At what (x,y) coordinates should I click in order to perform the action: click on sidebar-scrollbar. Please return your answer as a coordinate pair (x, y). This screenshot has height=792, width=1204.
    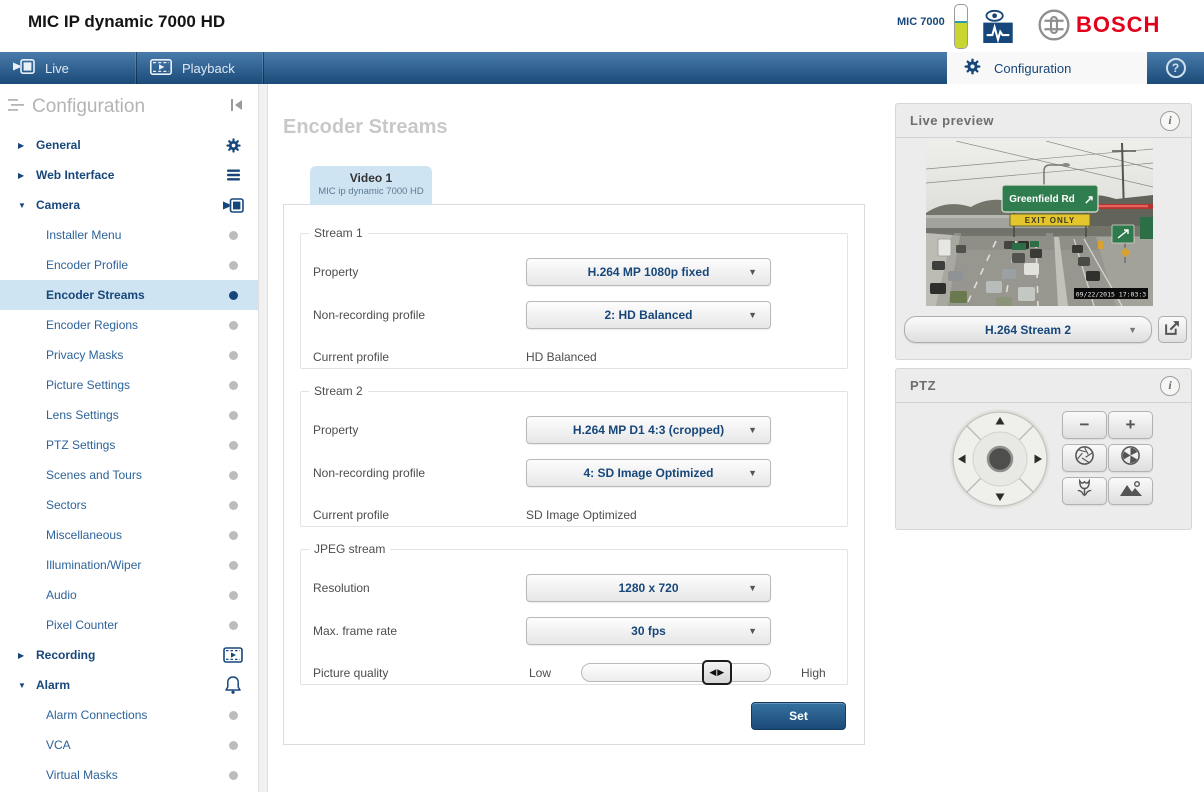
    Looking at the image, I should click on (263, 438).